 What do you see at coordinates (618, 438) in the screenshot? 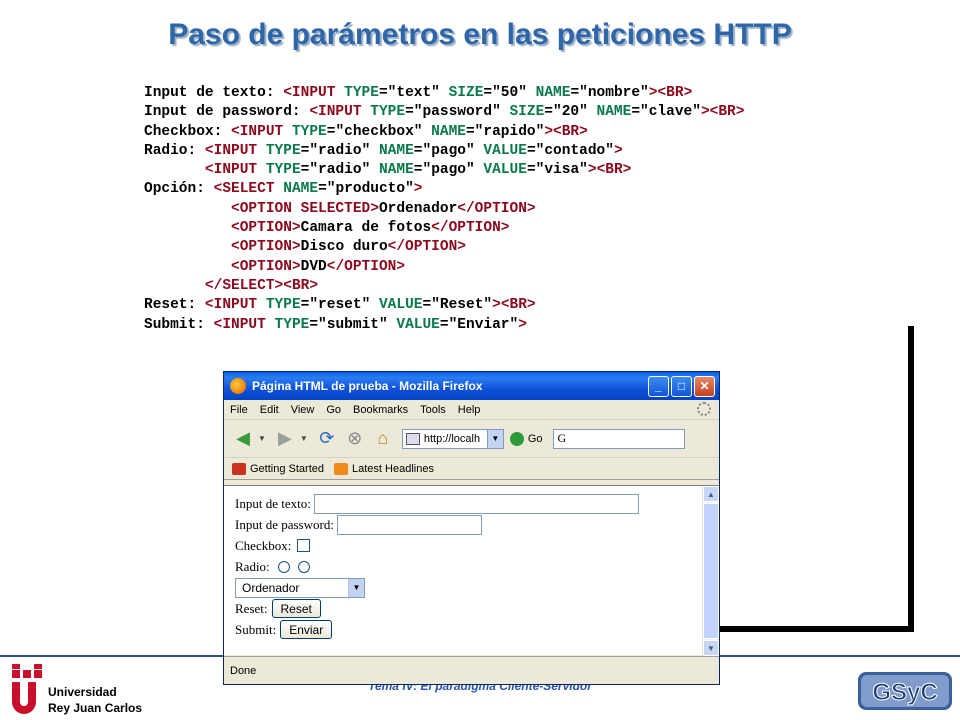
I see `search-input: G` at bounding box center [618, 438].